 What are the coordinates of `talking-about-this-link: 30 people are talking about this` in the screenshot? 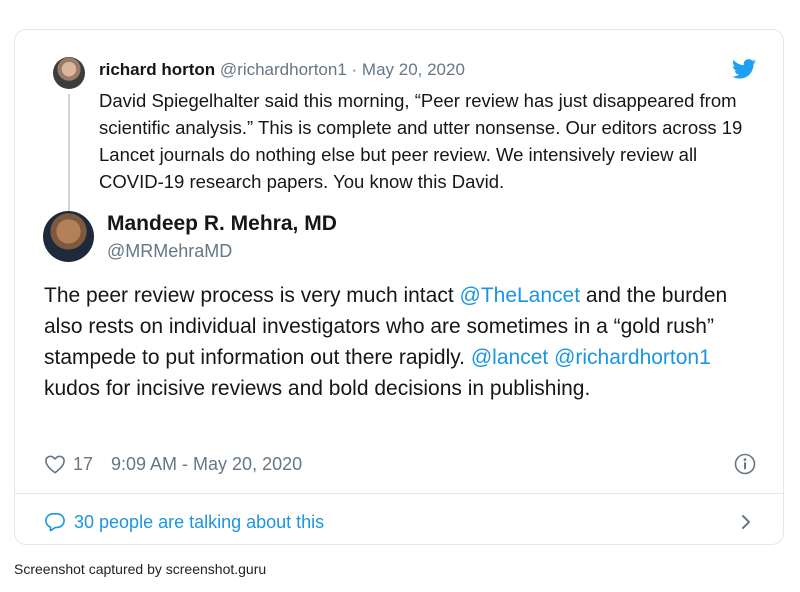 It's located at (199, 522).